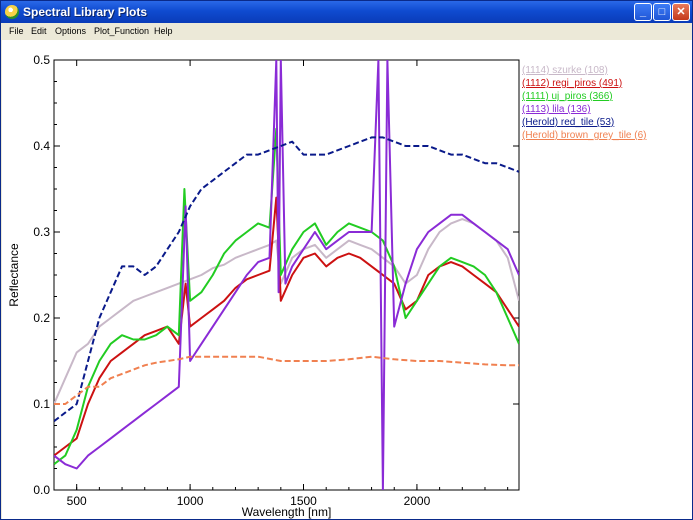 This screenshot has width=693, height=520. Describe the element at coordinates (163, 31) in the screenshot. I see `menu-help: Help` at that location.